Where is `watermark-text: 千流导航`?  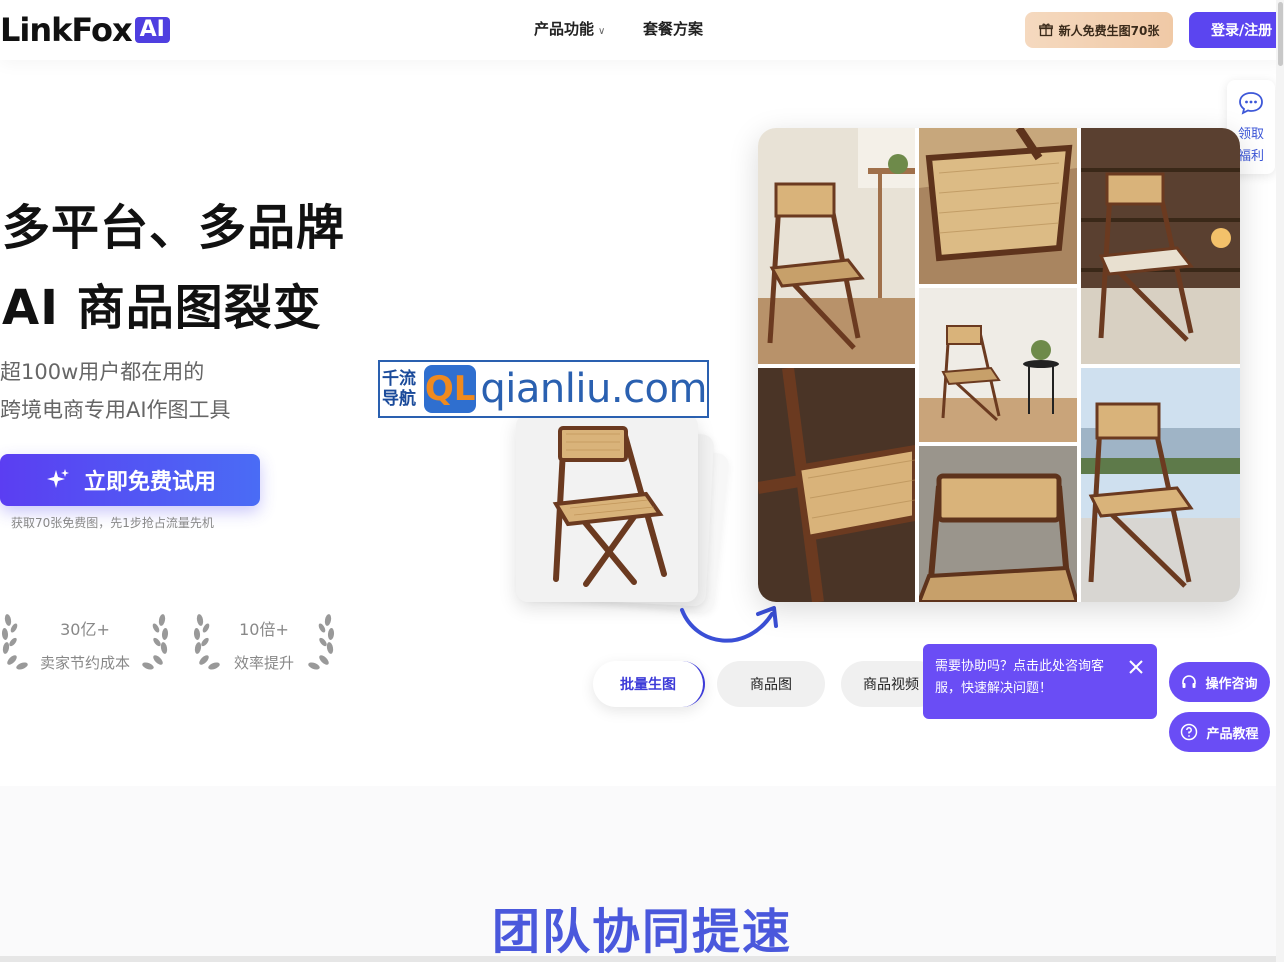
watermark-text: 千流导航 is located at coordinates (399, 389).